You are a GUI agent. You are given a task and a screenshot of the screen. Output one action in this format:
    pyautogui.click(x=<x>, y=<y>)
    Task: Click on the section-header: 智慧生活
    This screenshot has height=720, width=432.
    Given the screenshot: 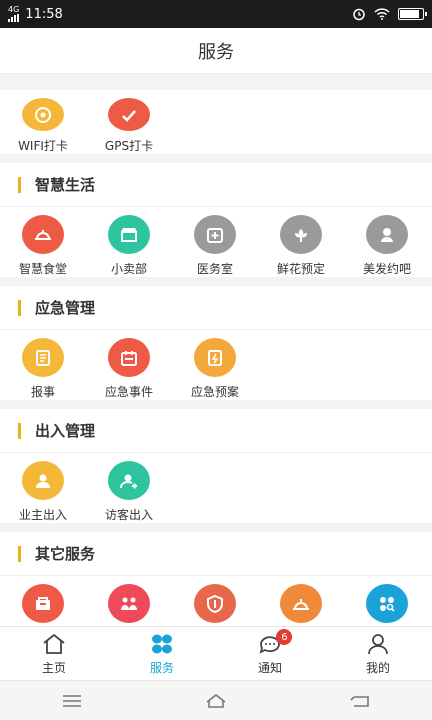 What is the action you would take?
    pyautogui.click(x=216, y=185)
    